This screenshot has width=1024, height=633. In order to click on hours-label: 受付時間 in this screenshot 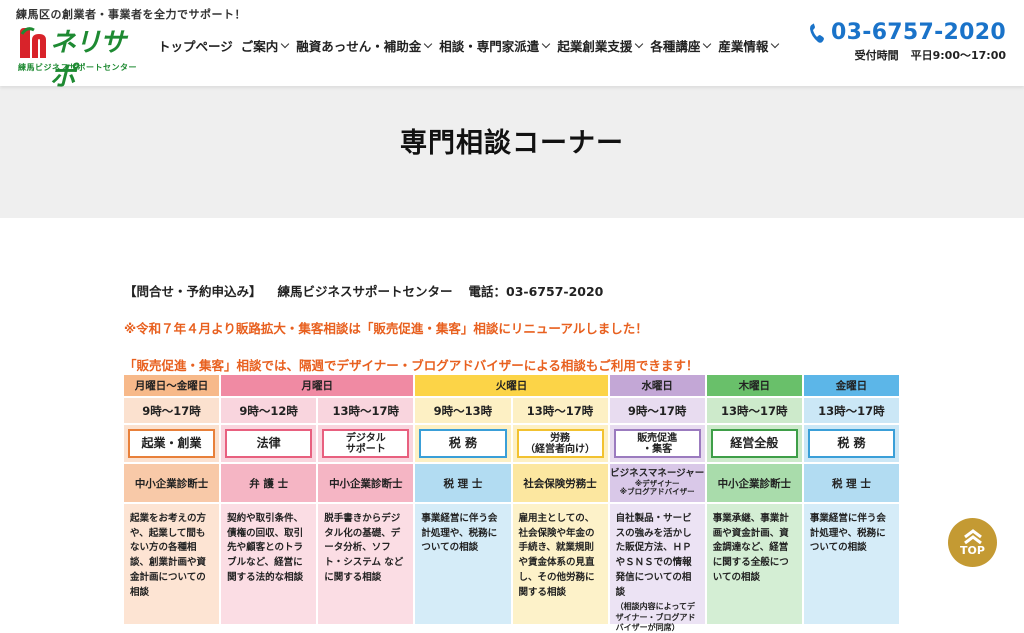, I will do `click(876, 55)`.